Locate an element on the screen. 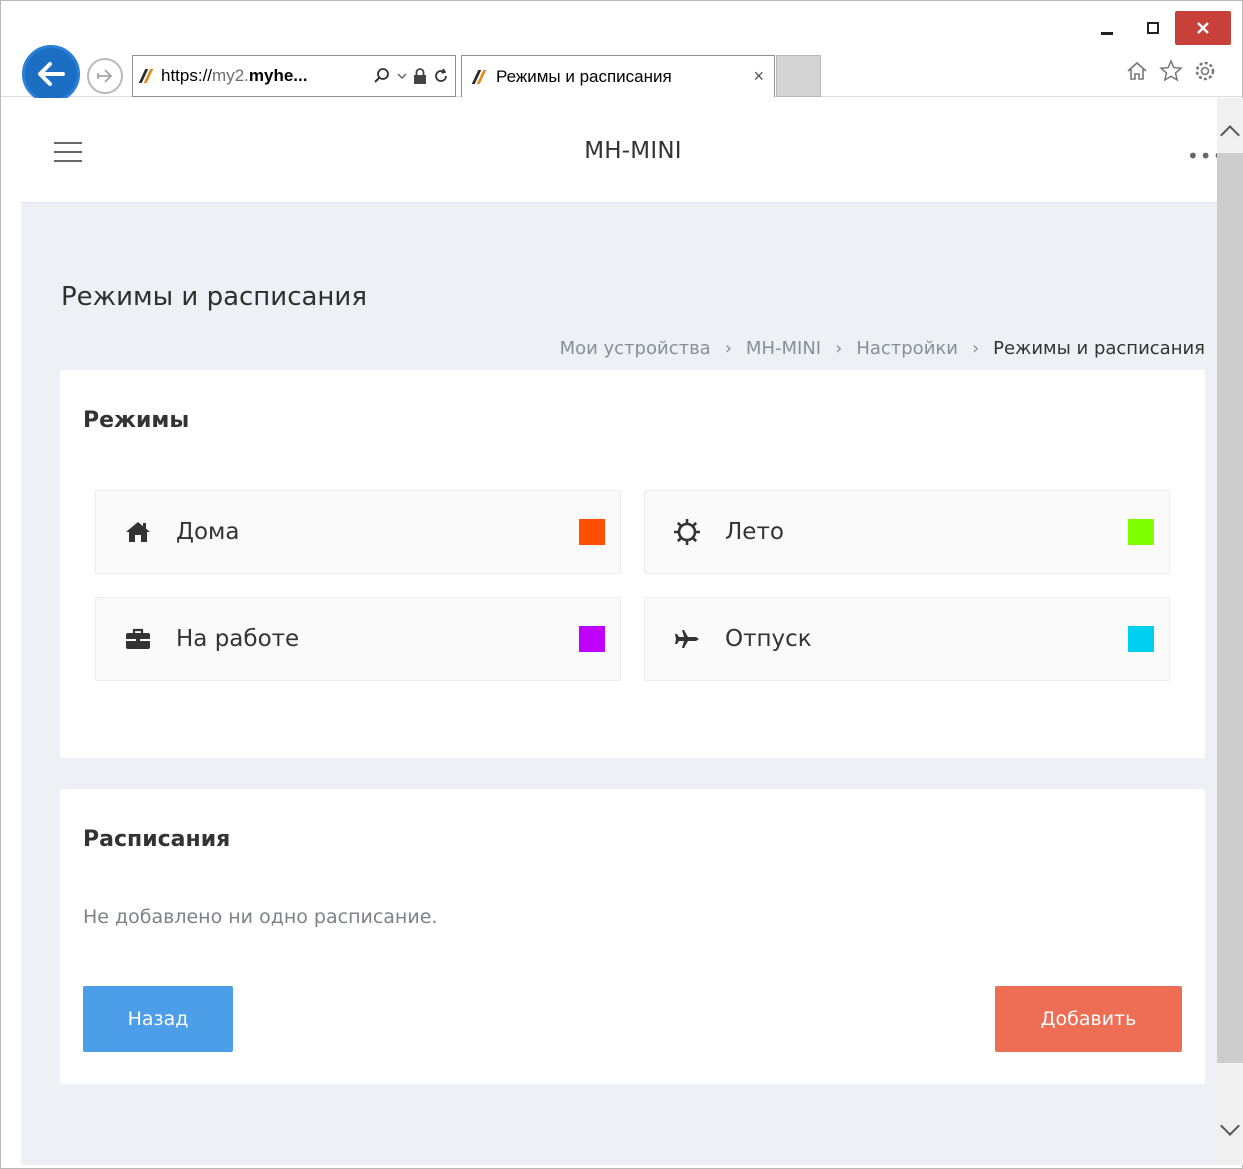  page-title: Режимы и расписания is located at coordinates (214, 297).